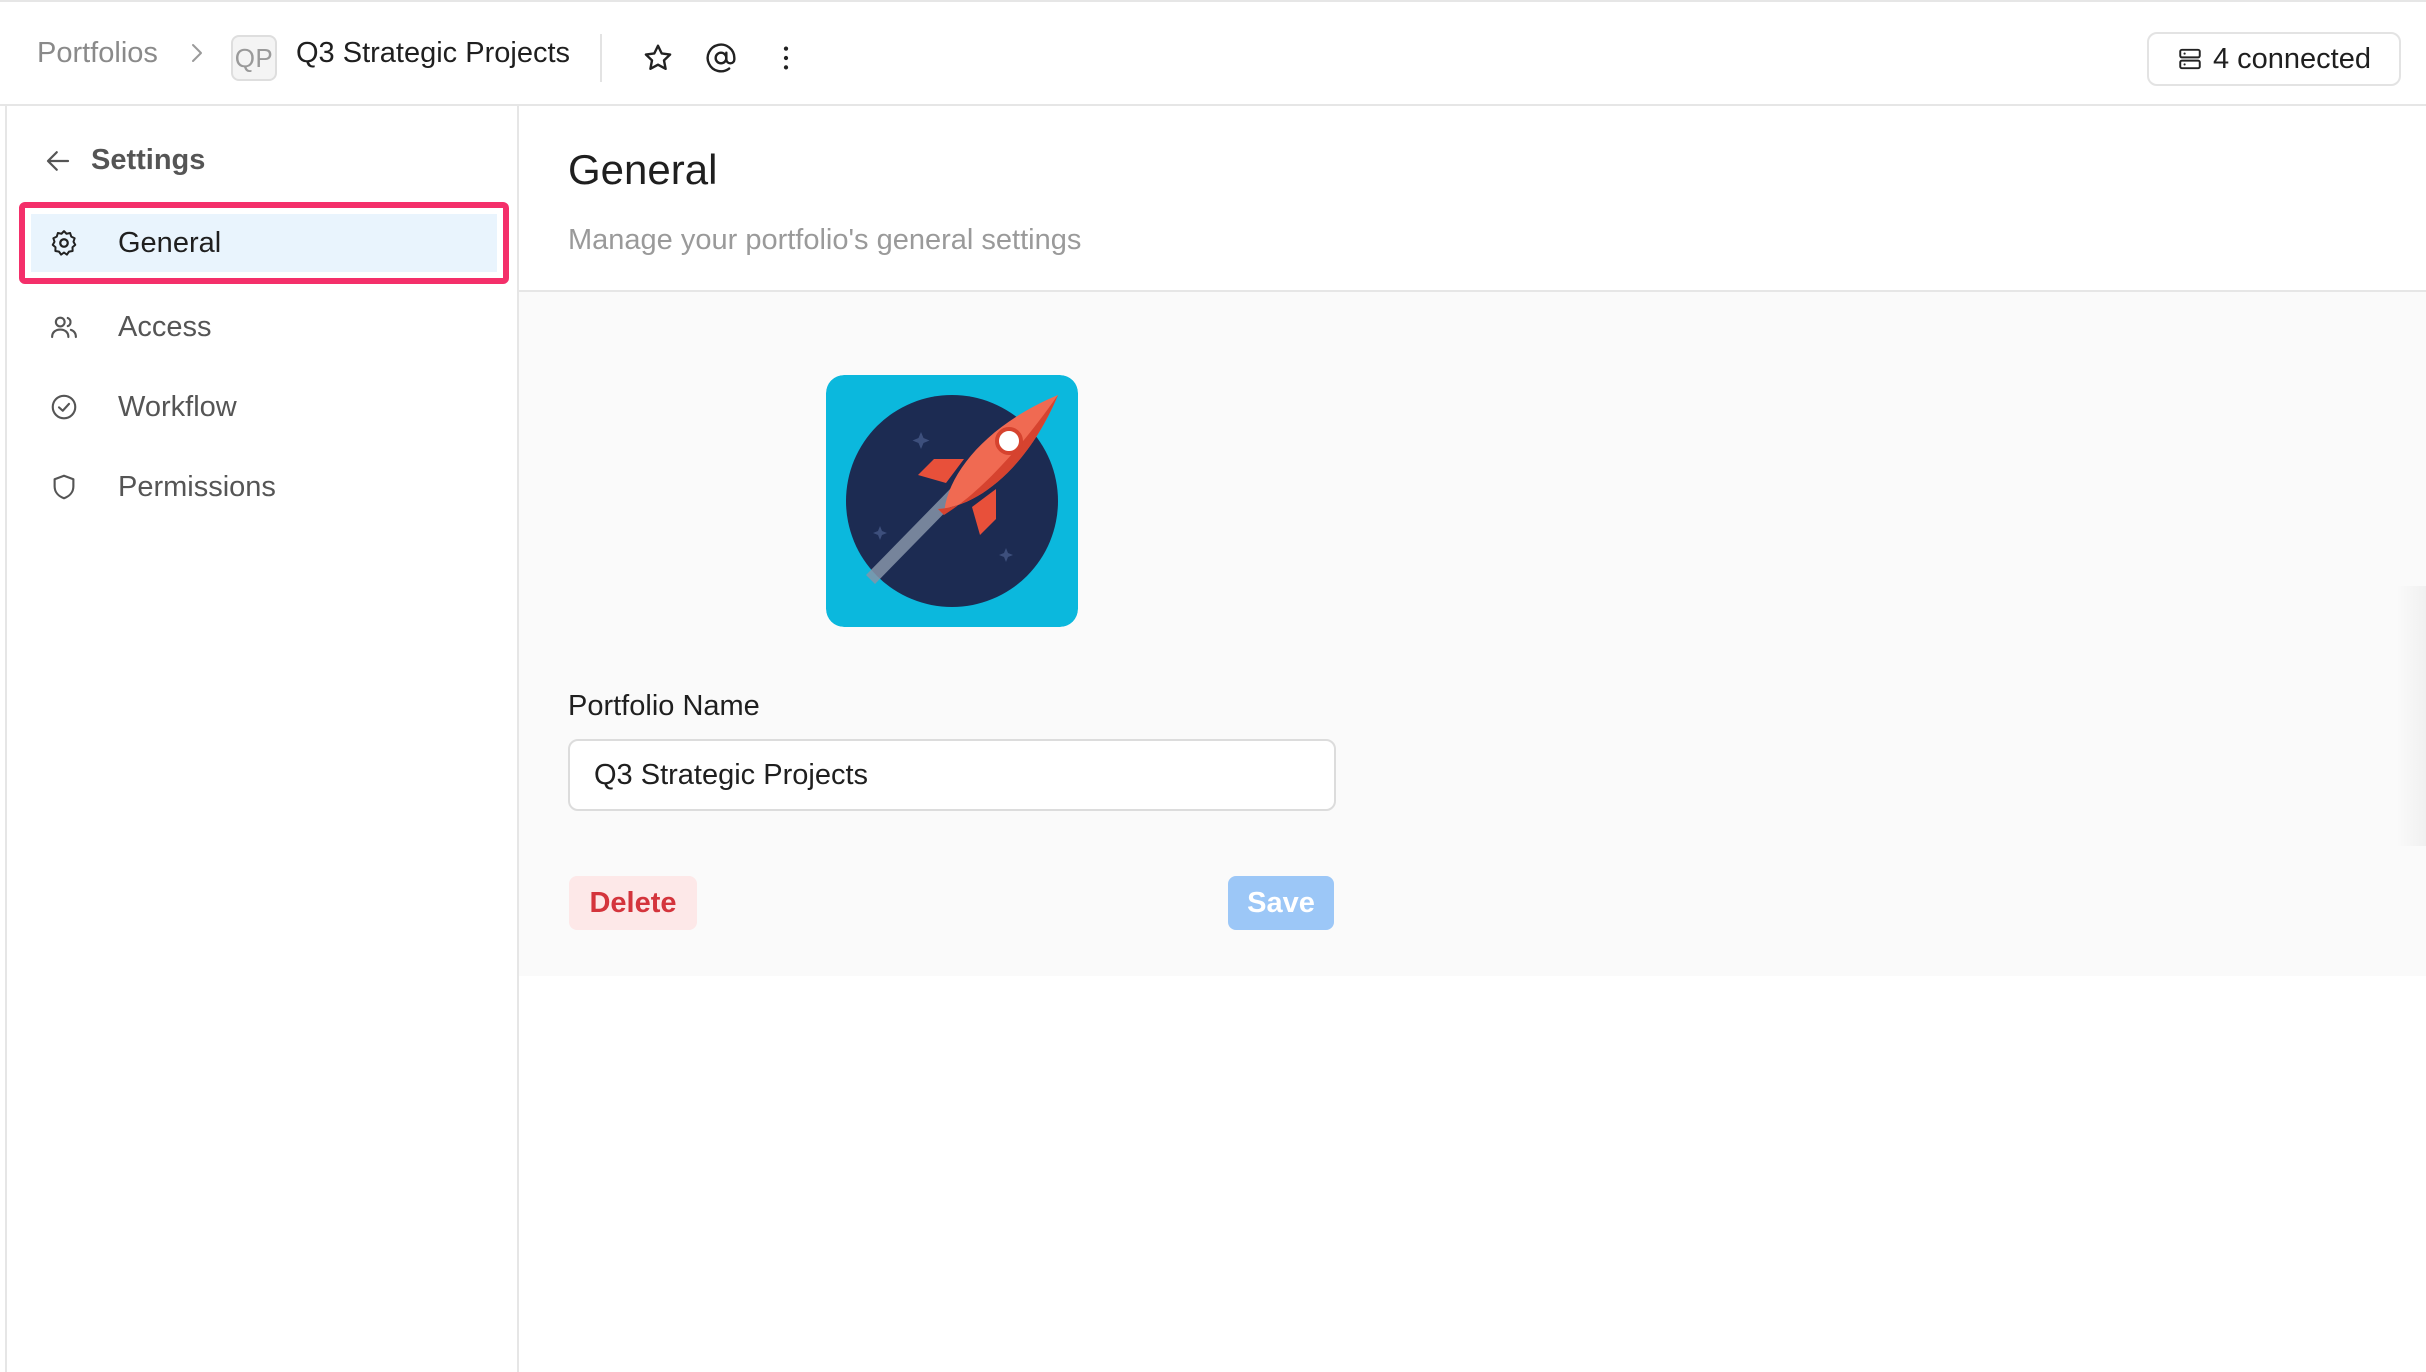 The height and width of the screenshot is (1372, 2426). What do you see at coordinates (254, 58) in the screenshot?
I see `portfolio-avatar: QP` at bounding box center [254, 58].